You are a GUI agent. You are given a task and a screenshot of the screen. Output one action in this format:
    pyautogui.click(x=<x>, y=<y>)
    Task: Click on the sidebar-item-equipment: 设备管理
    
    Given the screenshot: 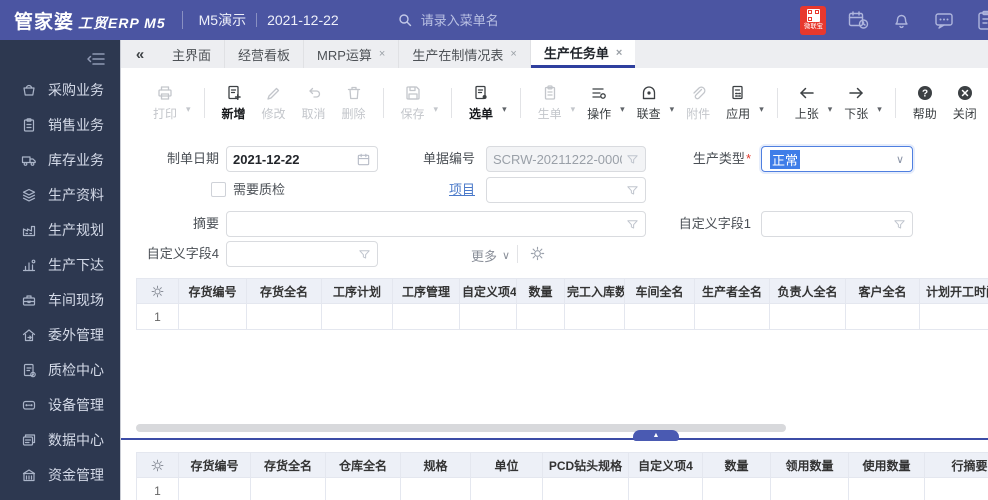 What is the action you would take?
    pyautogui.click(x=60, y=404)
    